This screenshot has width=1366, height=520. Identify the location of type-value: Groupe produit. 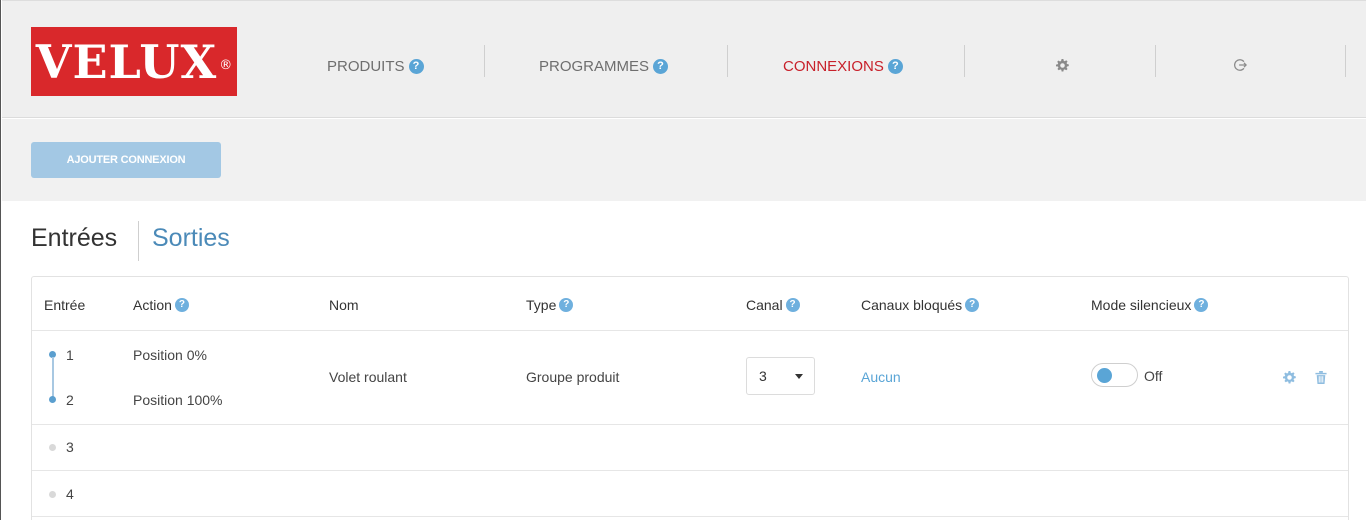
(573, 377).